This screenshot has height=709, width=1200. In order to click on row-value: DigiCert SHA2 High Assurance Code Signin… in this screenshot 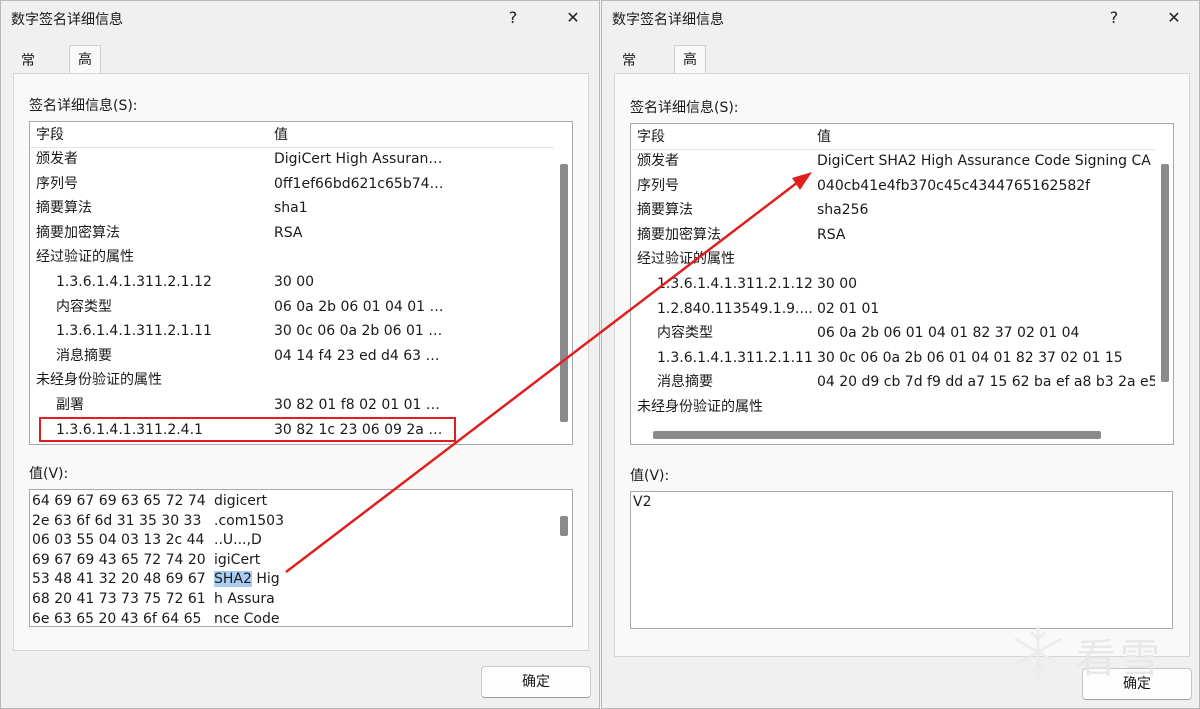, I will do `click(984, 161)`.